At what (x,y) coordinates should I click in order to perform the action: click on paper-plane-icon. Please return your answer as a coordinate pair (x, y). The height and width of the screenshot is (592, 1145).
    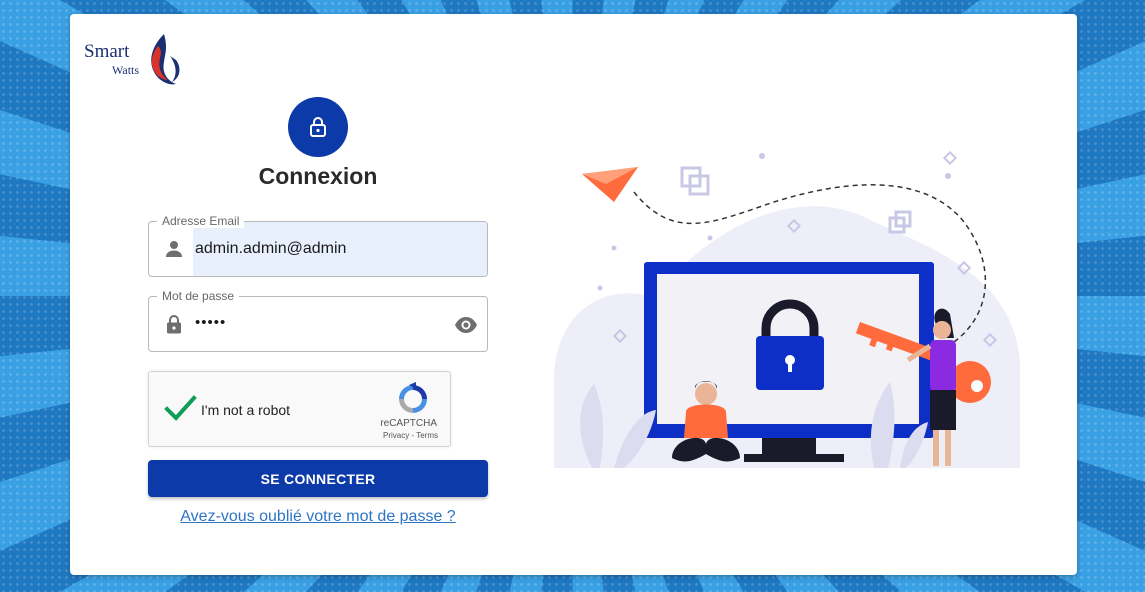
    Looking at the image, I should click on (610, 184).